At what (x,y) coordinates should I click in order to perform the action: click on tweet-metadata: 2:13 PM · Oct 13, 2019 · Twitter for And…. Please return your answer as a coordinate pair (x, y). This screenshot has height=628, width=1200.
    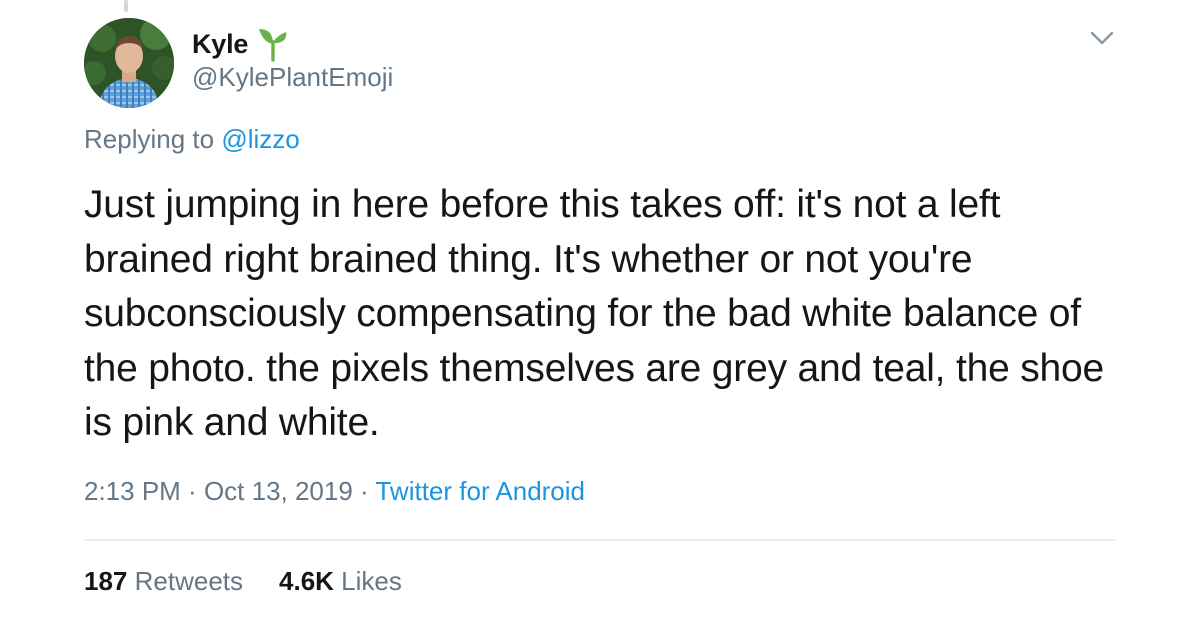
    Looking at the image, I should click on (334, 491).